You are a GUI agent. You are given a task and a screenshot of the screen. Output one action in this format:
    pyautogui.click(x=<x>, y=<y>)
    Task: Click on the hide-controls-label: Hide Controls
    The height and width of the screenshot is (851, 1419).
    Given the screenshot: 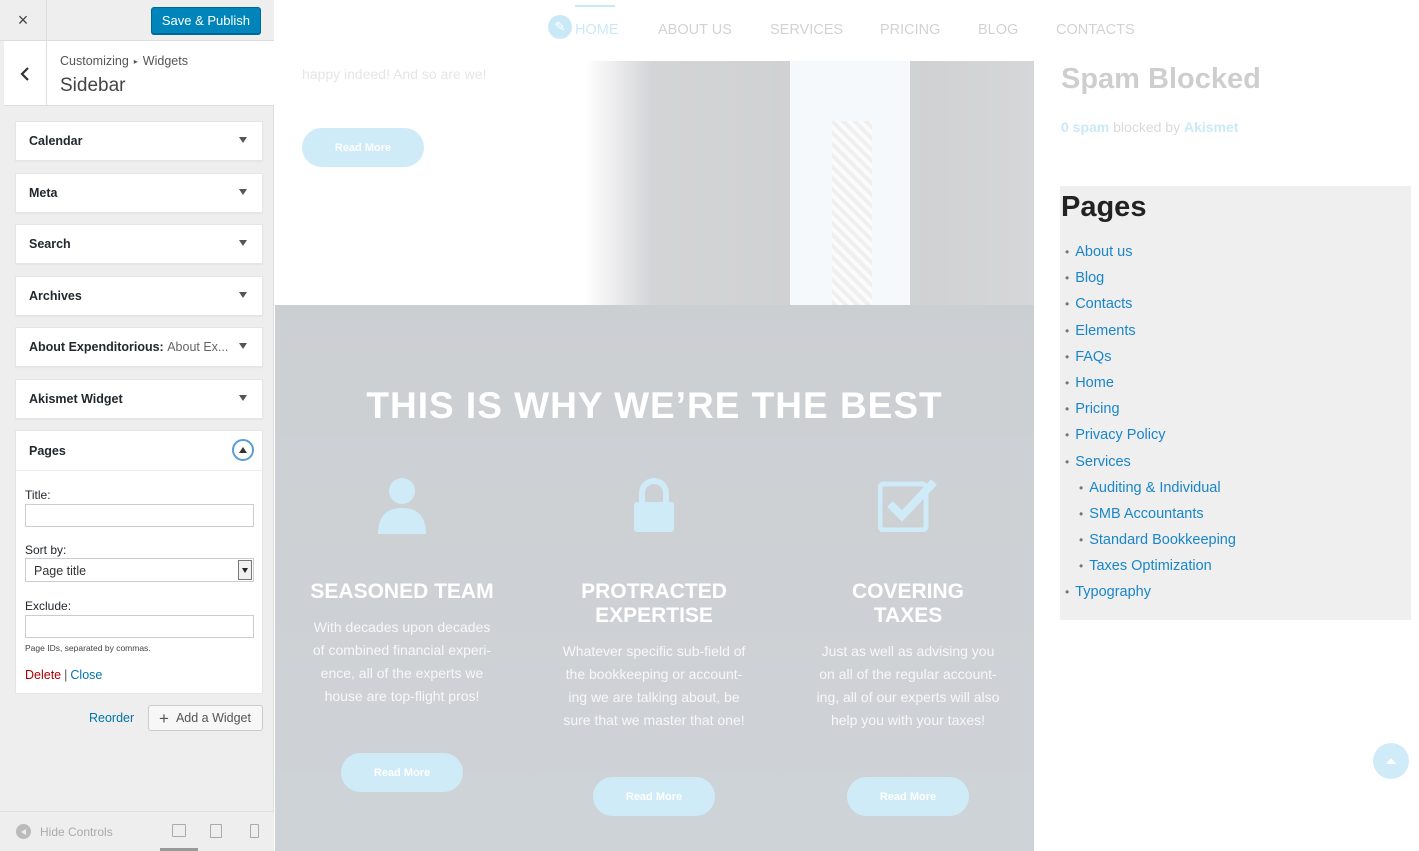 What is the action you would take?
    pyautogui.click(x=76, y=831)
    